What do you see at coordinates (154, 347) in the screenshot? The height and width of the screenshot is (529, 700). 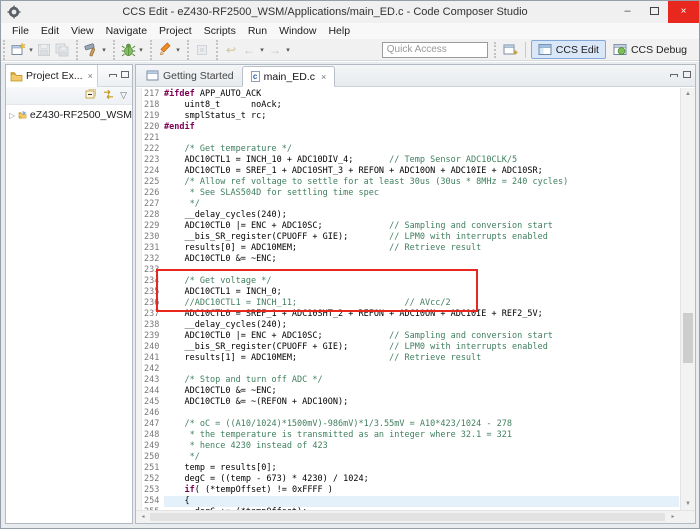 I see `line-number: 240` at bounding box center [154, 347].